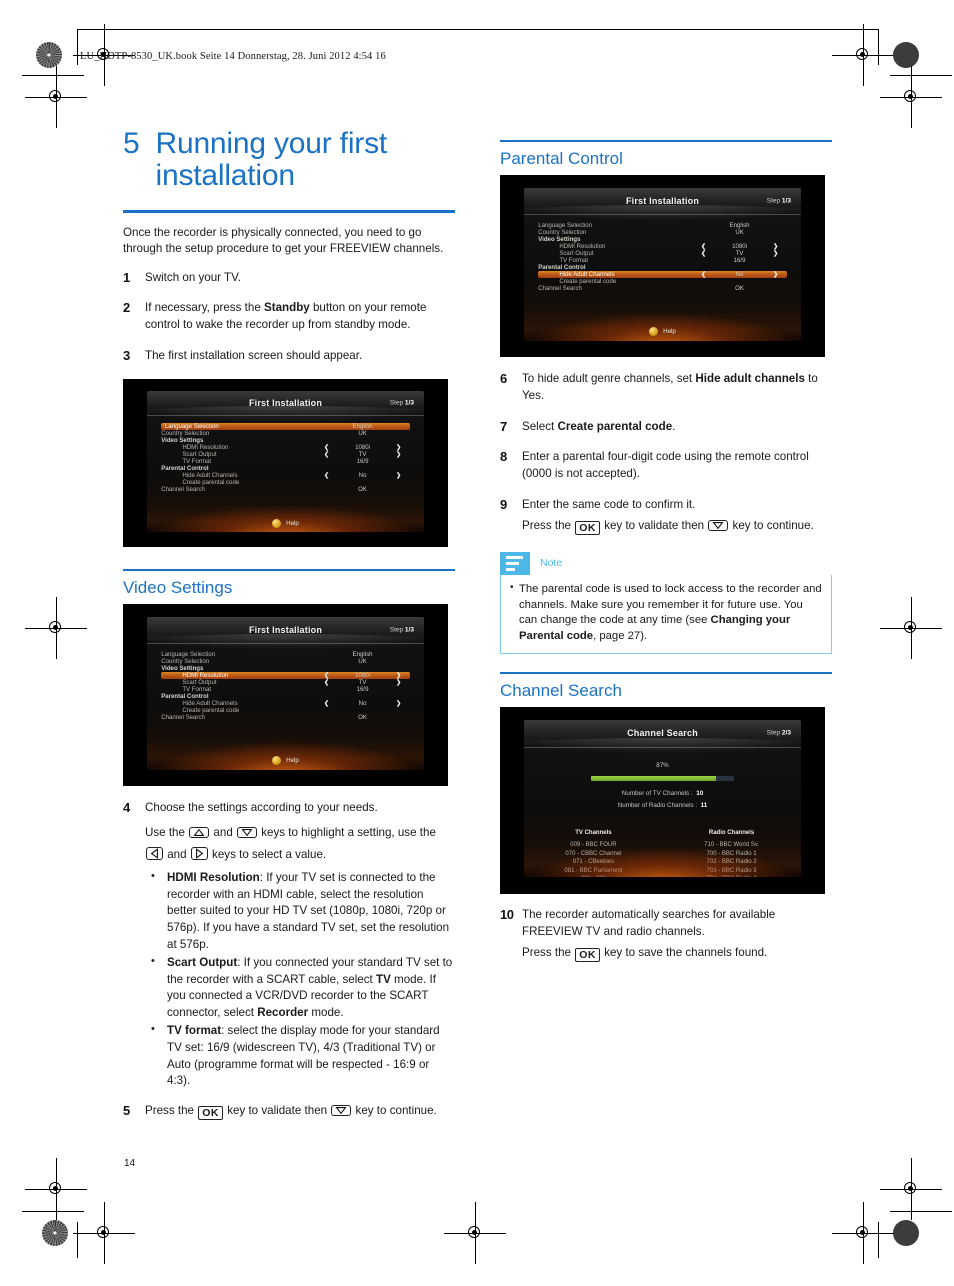  I want to click on tv-title-bar: Channel Search Step 2/3, so click(662, 737).